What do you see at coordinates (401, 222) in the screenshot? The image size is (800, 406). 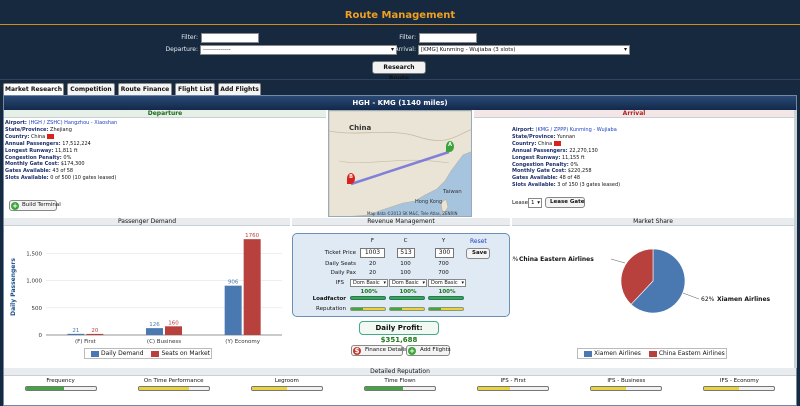 I see `revenue-management-header: Revenue Management` at bounding box center [401, 222].